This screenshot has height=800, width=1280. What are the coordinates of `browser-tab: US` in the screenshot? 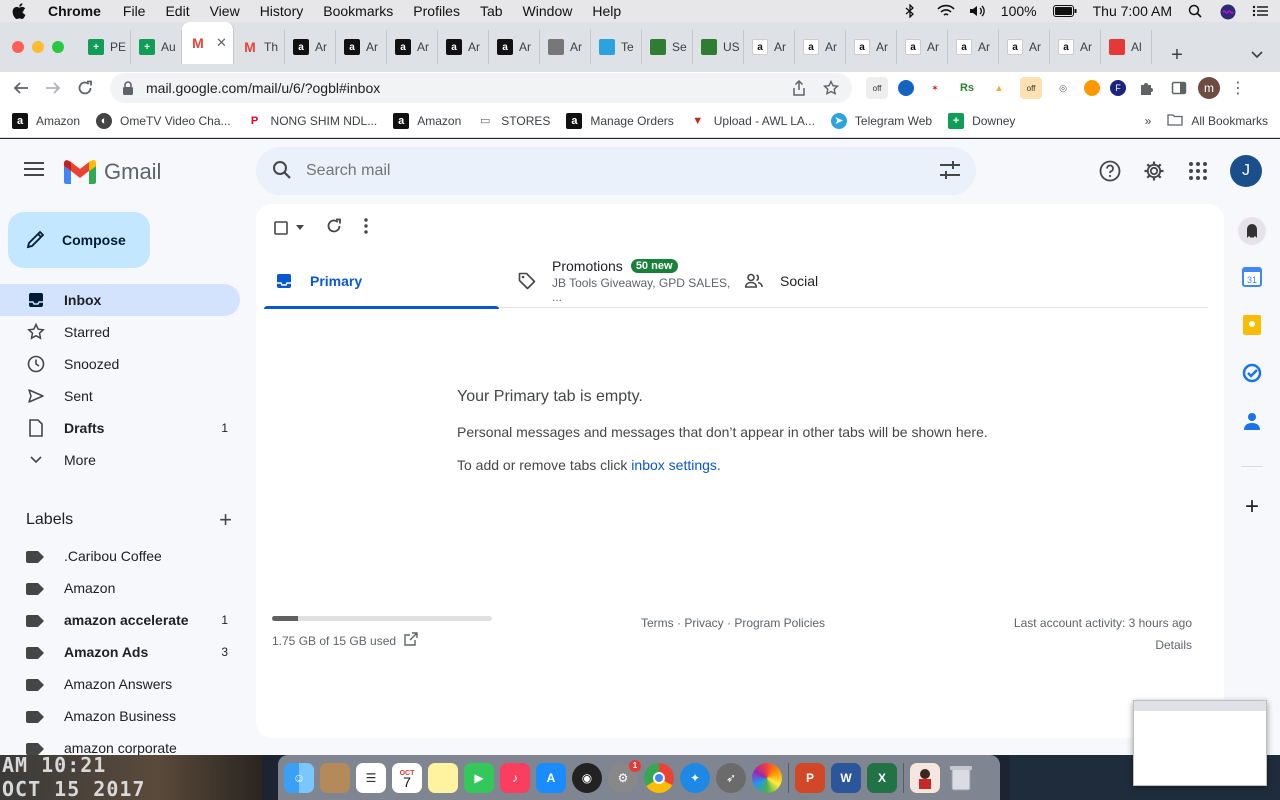 It's located at (718, 47).